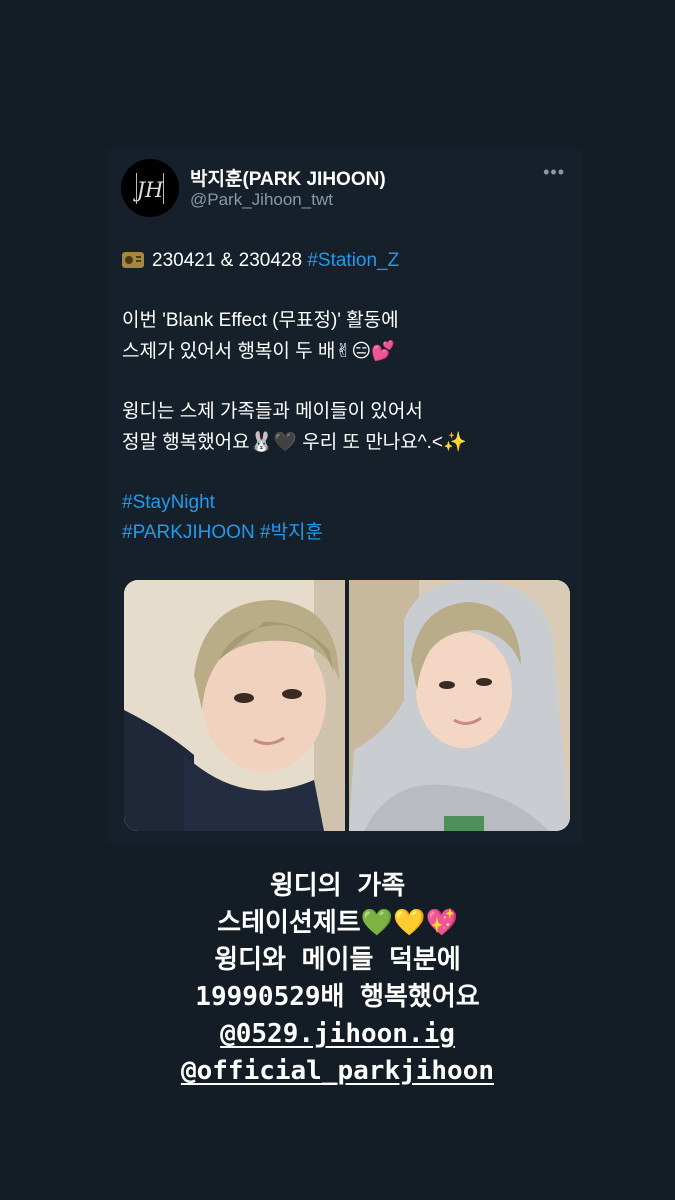 The width and height of the screenshot is (675, 1200). What do you see at coordinates (337, 886) in the screenshot?
I see `caption-line: 윙디의 가족` at bounding box center [337, 886].